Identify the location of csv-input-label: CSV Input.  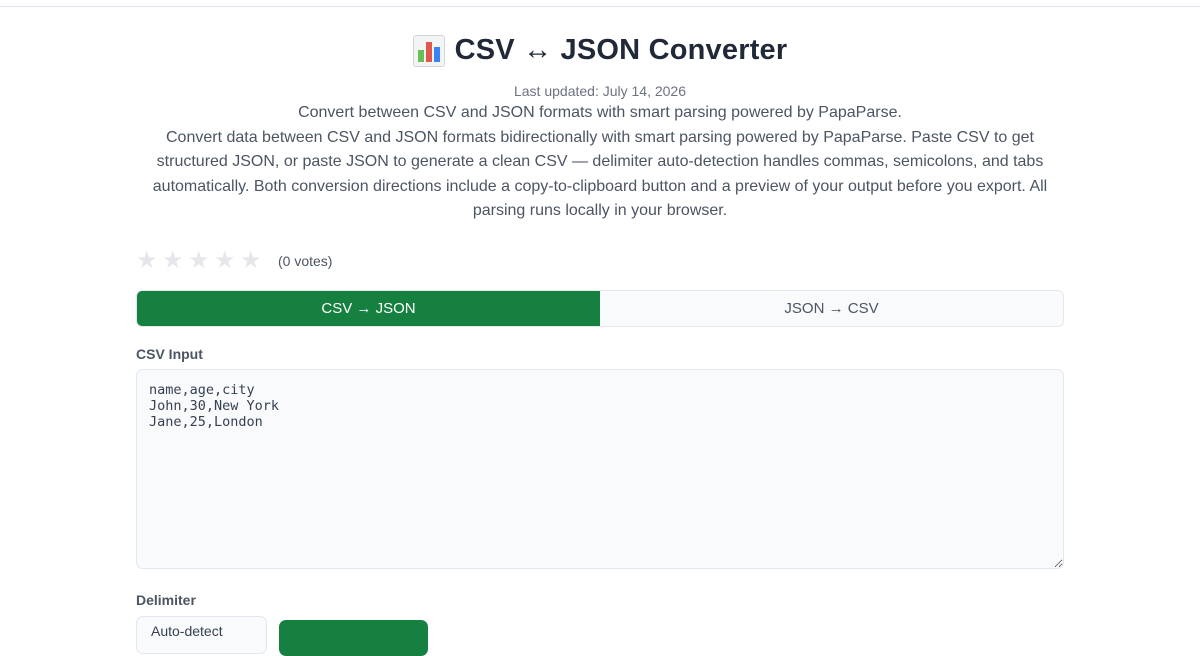
(169, 354).